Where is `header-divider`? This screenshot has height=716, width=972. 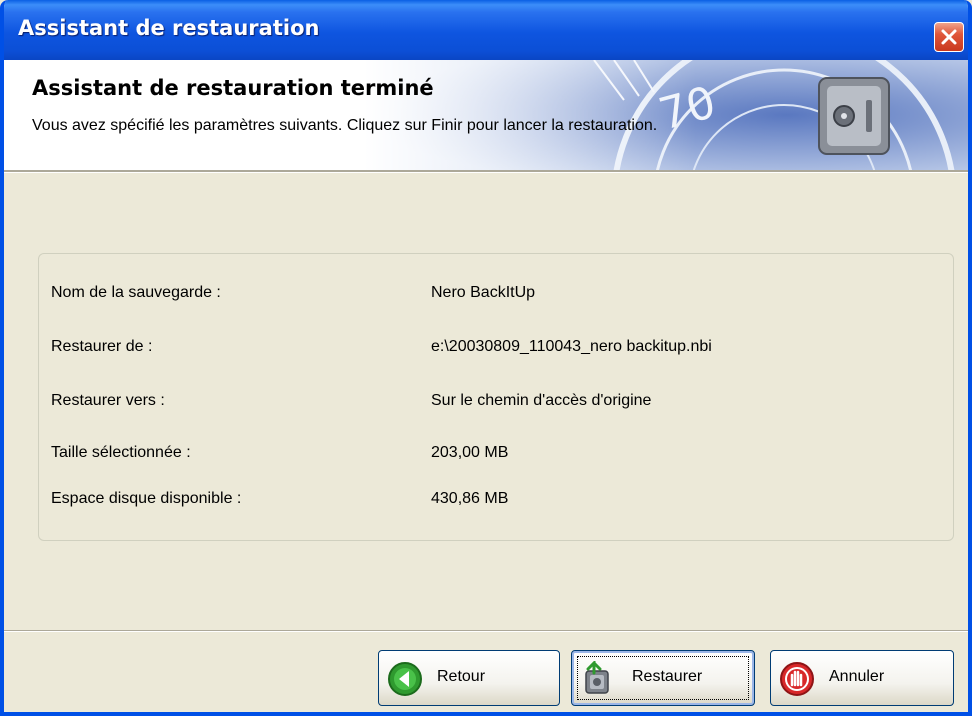 header-divider is located at coordinates (486, 171).